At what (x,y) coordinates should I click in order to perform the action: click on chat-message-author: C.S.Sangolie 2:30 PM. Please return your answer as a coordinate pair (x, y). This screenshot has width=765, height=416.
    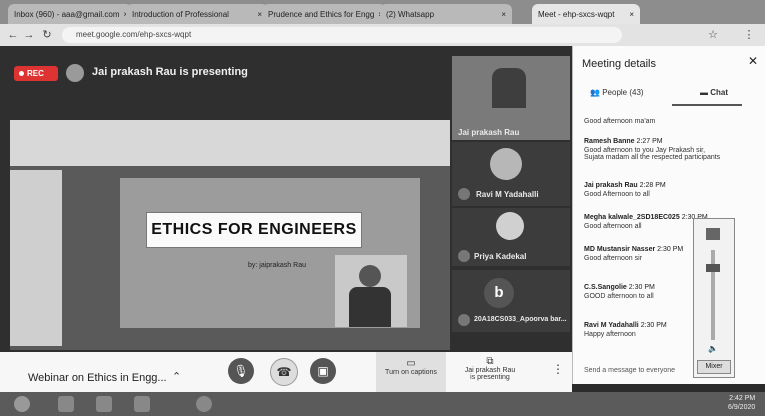
    Looking at the image, I should click on (619, 287).